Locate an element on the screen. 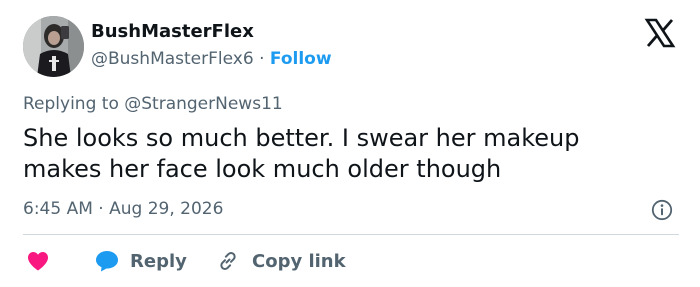  reply-button: Reply is located at coordinates (141, 261).